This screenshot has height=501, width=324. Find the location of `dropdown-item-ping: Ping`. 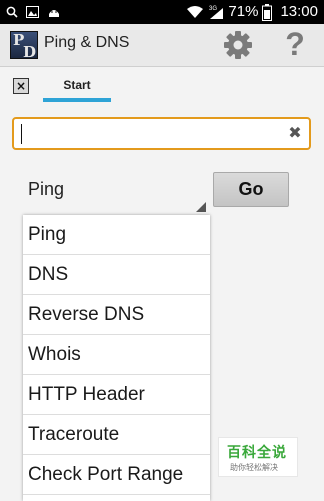

dropdown-item-ping: Ping is located at coordinates (116, 235).